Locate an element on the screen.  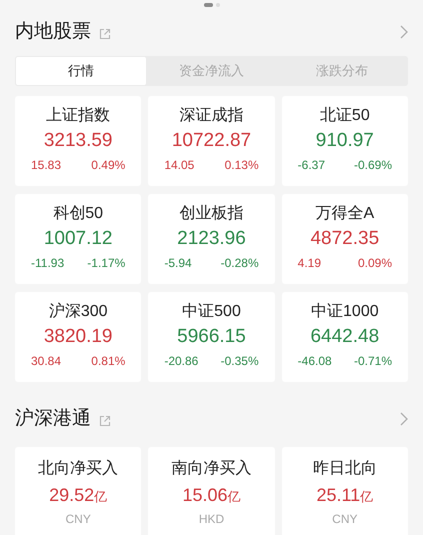
index-value: 5966.15 is located at coordinates (211, 337).